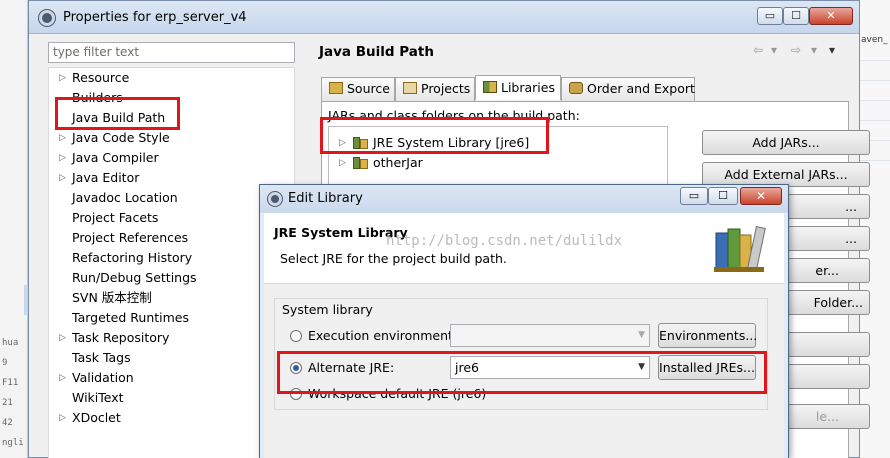  Describe the element at coordinates (171, 338) in the screenshot. I see `tree-item-task-repository: ▷ Task Repository` at that location.